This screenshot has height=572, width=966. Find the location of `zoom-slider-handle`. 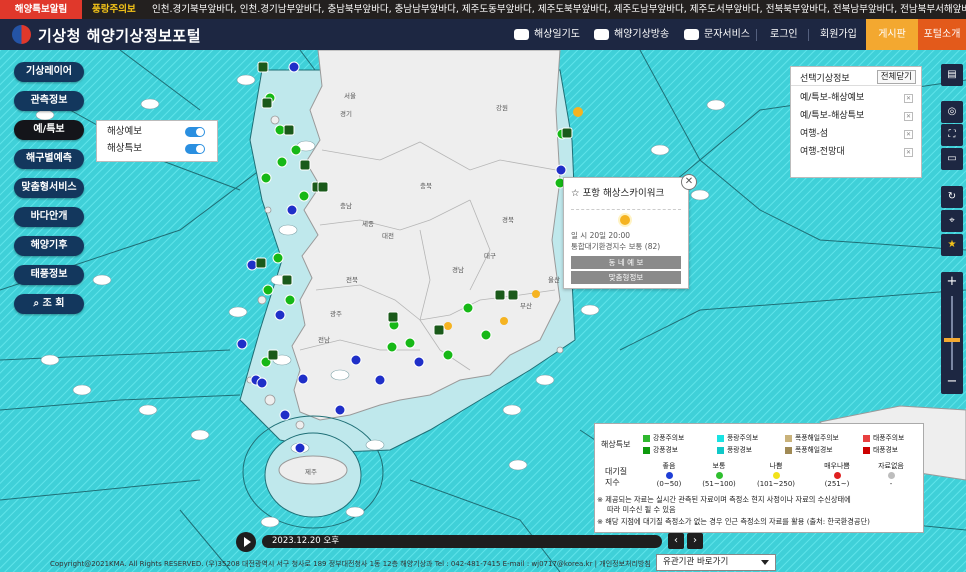

zoom-slider-handle is located at coordinates (952, 340).